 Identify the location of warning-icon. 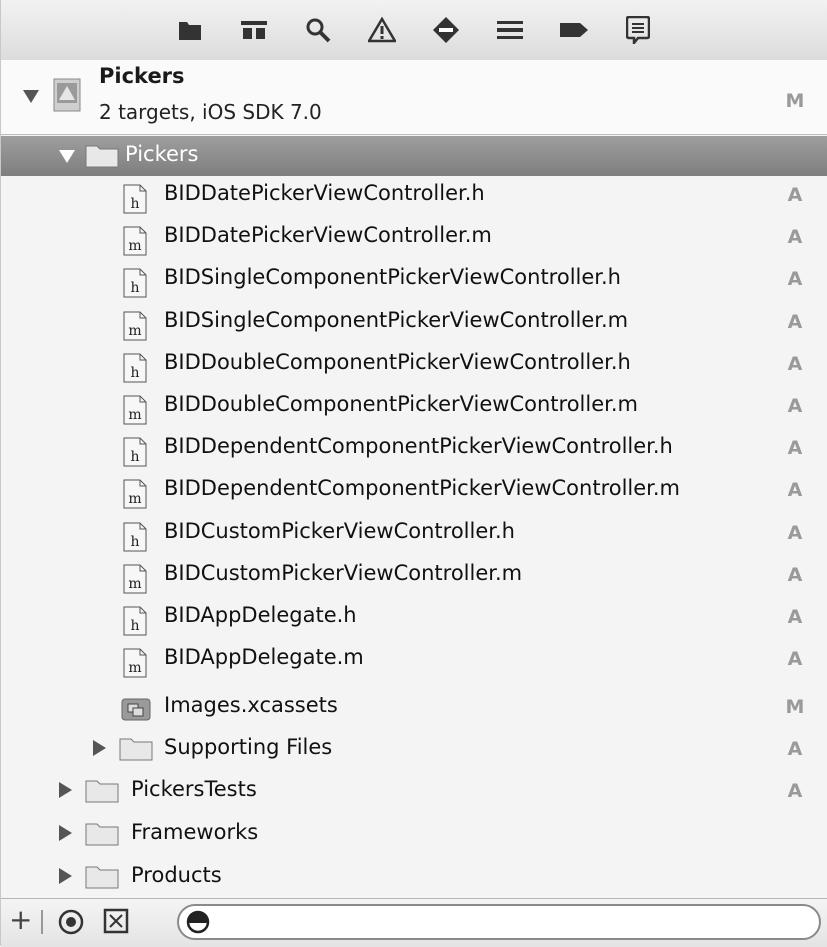
(382, 30).